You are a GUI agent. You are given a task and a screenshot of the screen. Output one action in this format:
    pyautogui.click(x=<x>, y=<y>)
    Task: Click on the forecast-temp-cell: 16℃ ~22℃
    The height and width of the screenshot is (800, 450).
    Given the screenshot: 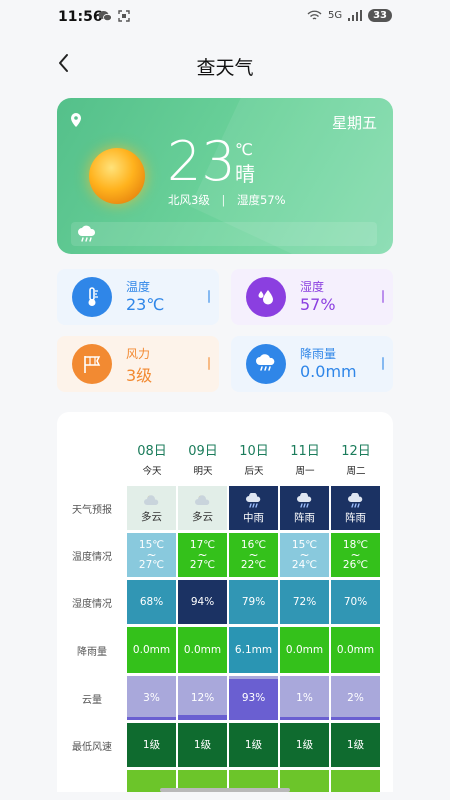 What is the action you would take?
    pyautogui.click(x=253, y=555)
    